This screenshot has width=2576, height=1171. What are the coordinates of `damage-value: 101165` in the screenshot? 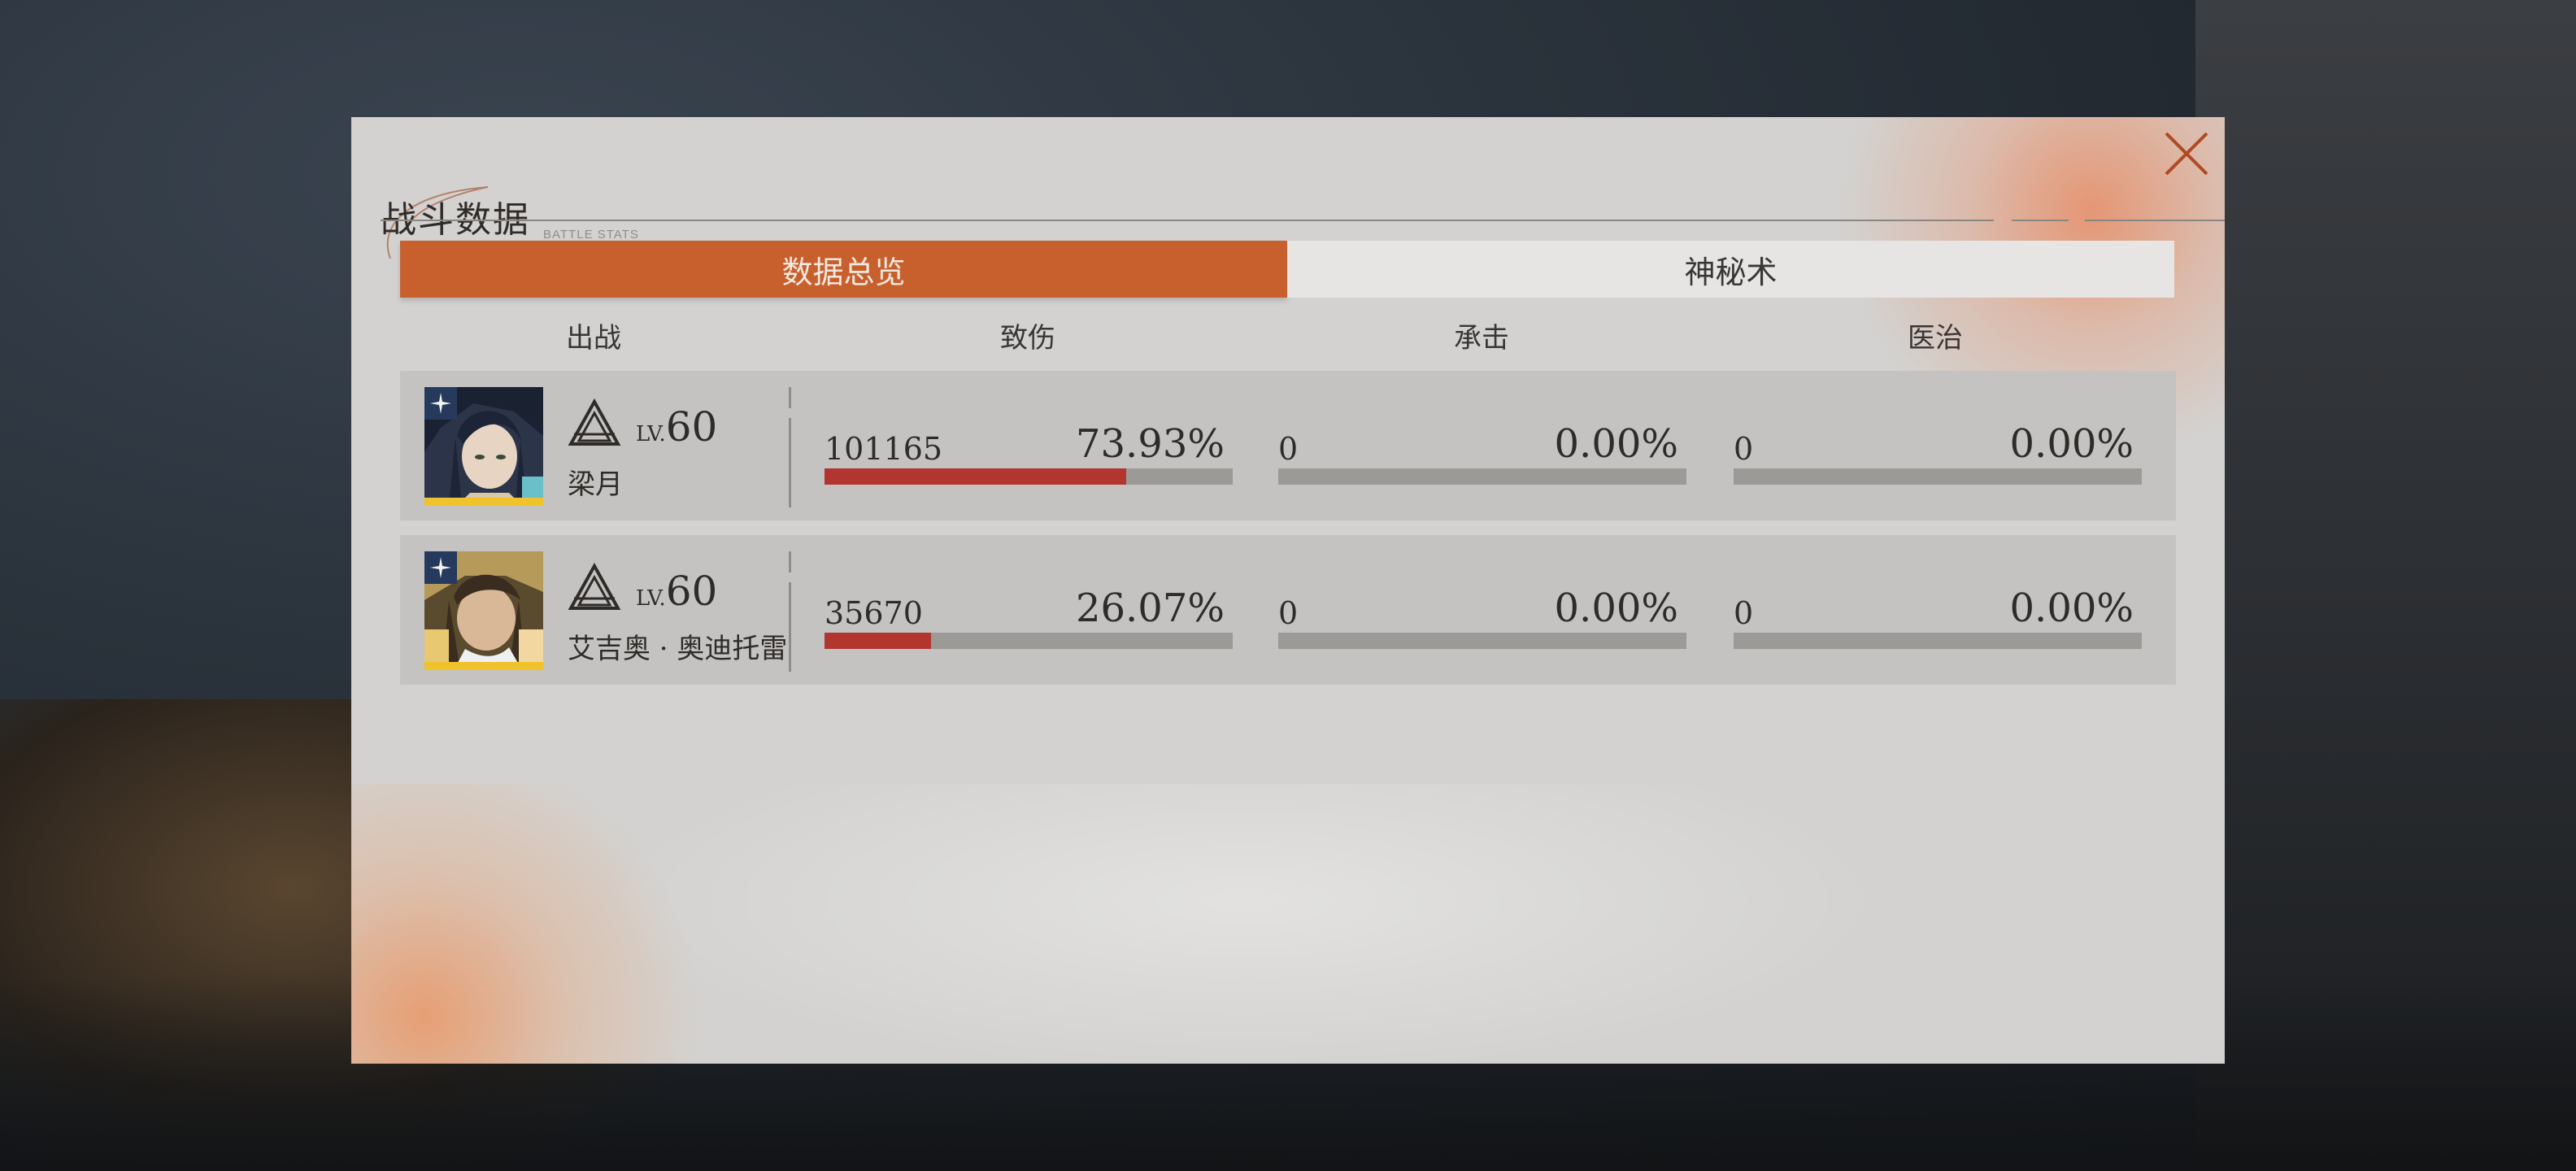 It's located at (884, 449).